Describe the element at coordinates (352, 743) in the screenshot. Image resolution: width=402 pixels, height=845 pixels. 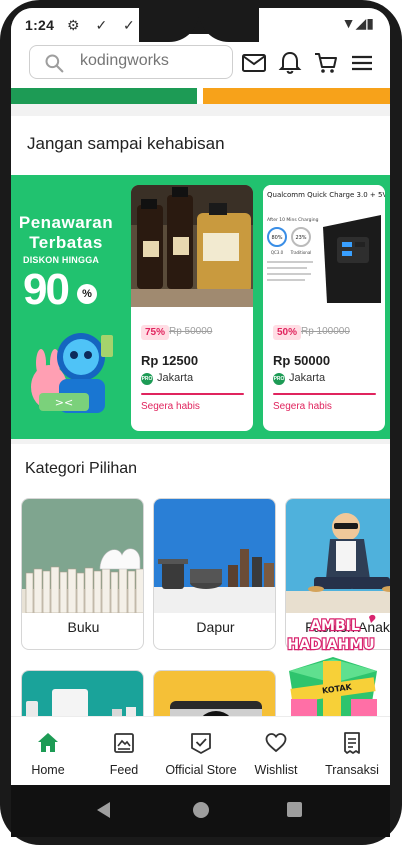
I see `transaction-icon` at that location.